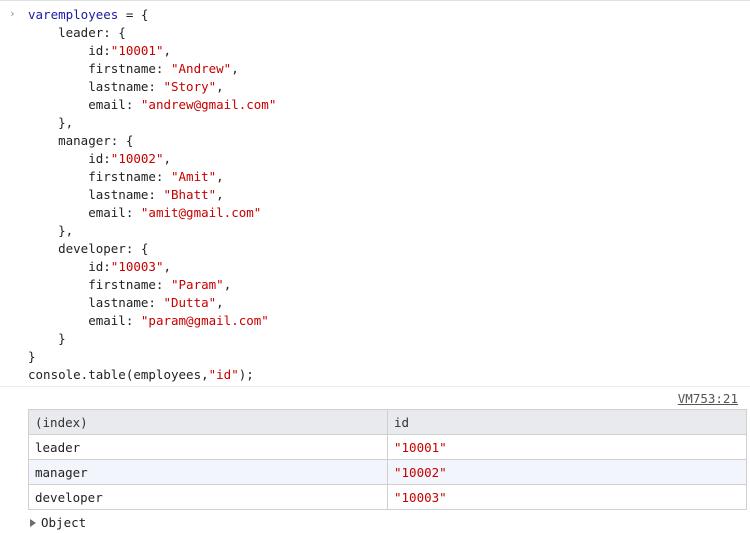 The height and width of the screenshot is (533, 750). What do you see at coordinates (201, 212) in the screenshot?
I see `string-token: "amit@gmail.com"` at bounding box center [201, 212].